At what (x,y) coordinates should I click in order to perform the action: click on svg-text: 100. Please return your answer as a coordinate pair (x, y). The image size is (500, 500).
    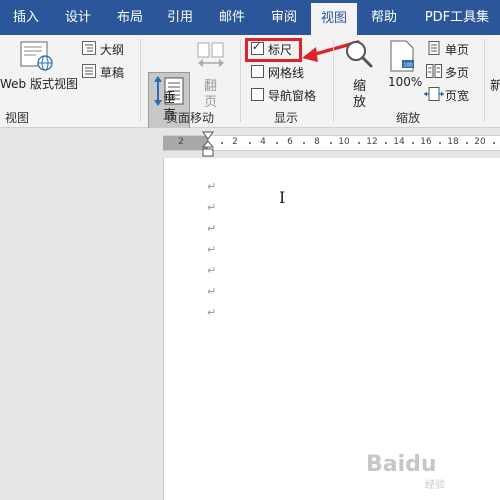
    Looking at the image, I should click on (407, 66).